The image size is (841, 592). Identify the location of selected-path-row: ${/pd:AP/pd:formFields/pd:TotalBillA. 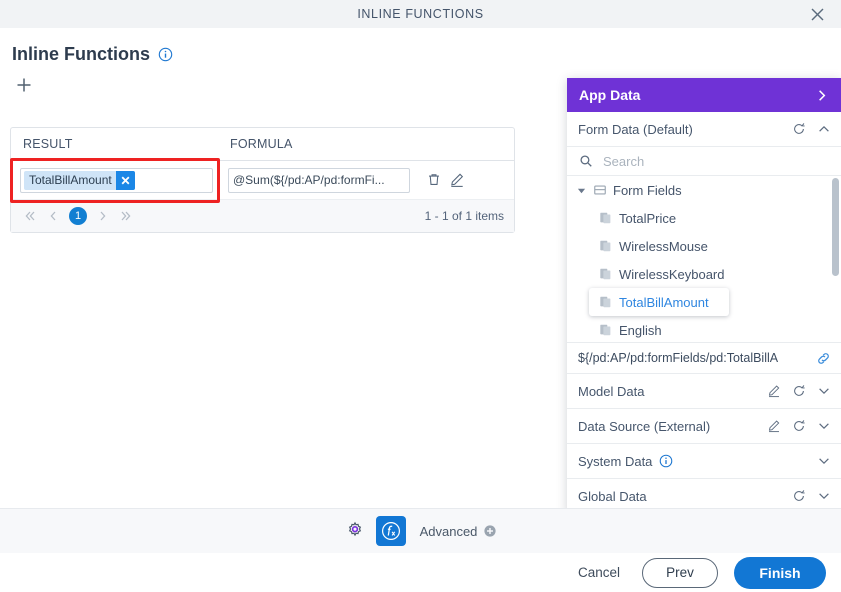
(704, 358).